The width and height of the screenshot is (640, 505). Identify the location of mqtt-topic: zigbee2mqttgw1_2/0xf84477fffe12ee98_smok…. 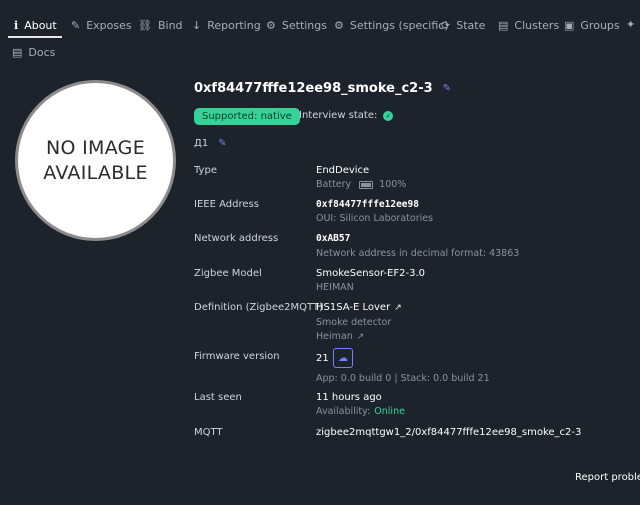
(449, 432).